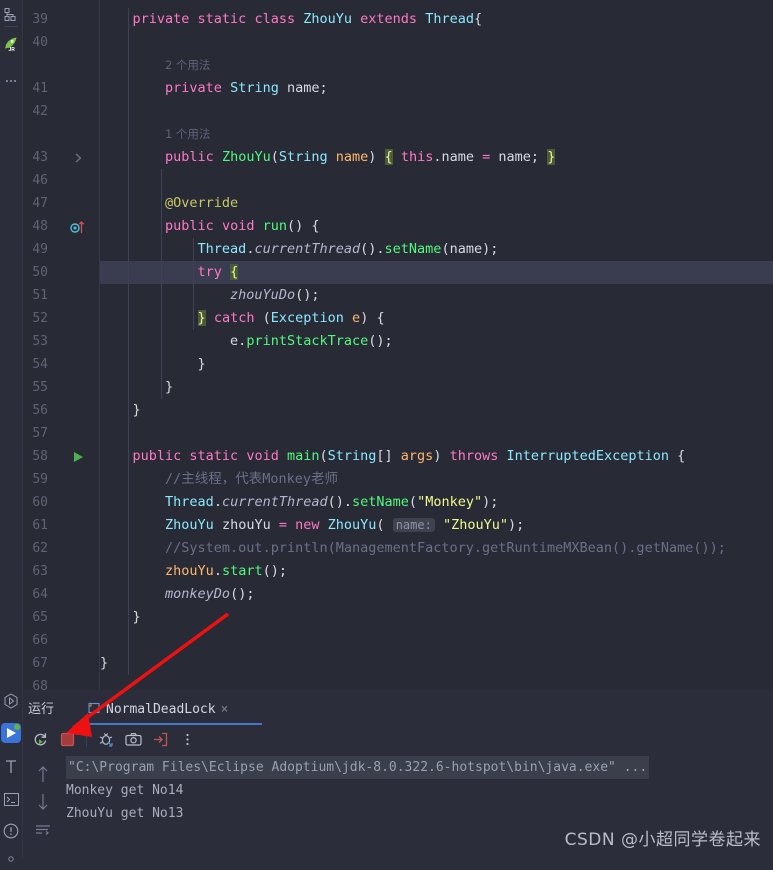  I want to click on code-vision-hint: 2 个用法, so click(397, 65).